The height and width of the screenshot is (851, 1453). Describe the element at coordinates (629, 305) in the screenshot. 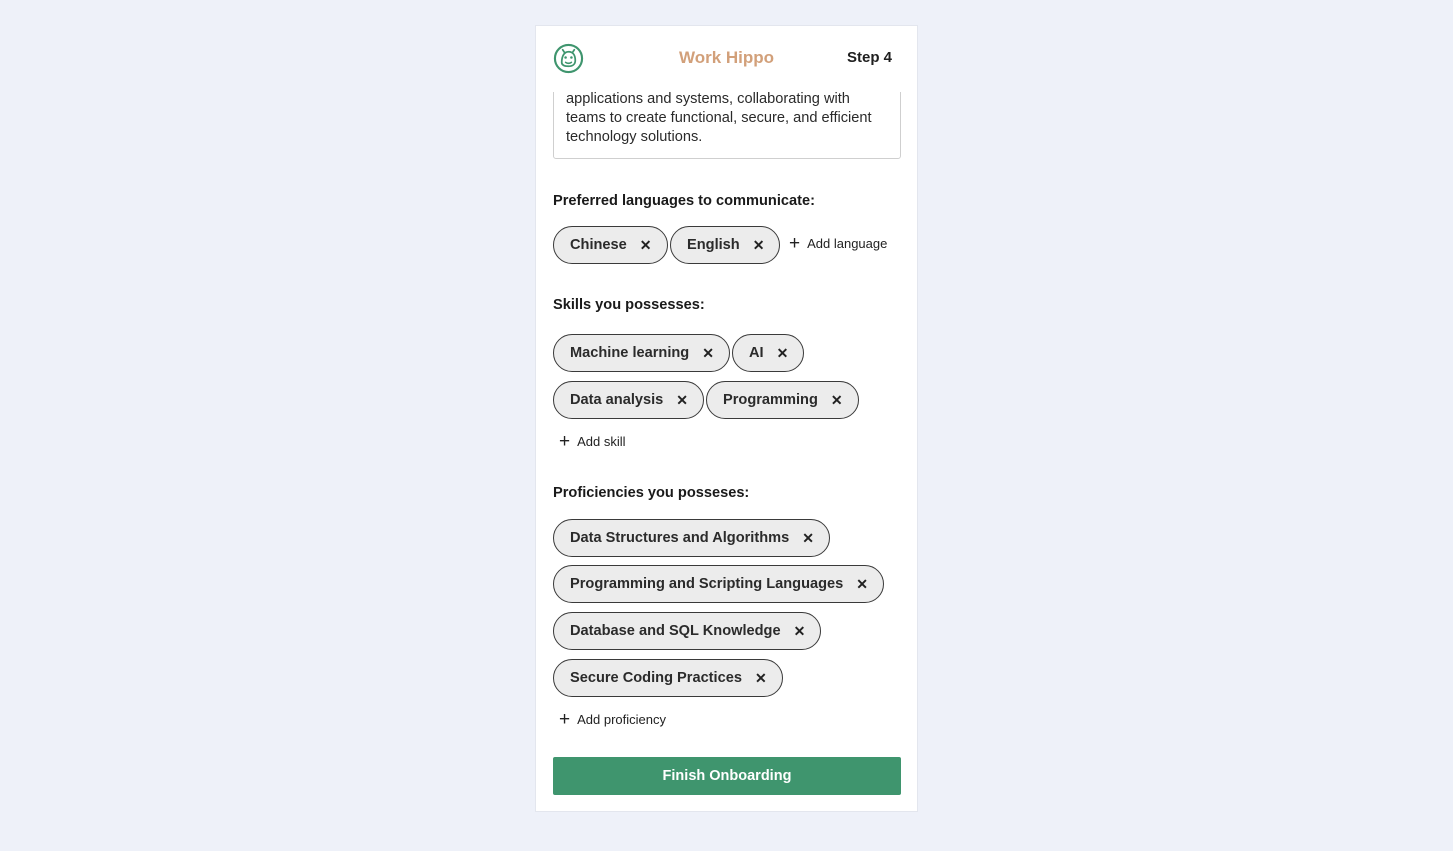

I see `skills-label: Skills you possesses:` at that location.